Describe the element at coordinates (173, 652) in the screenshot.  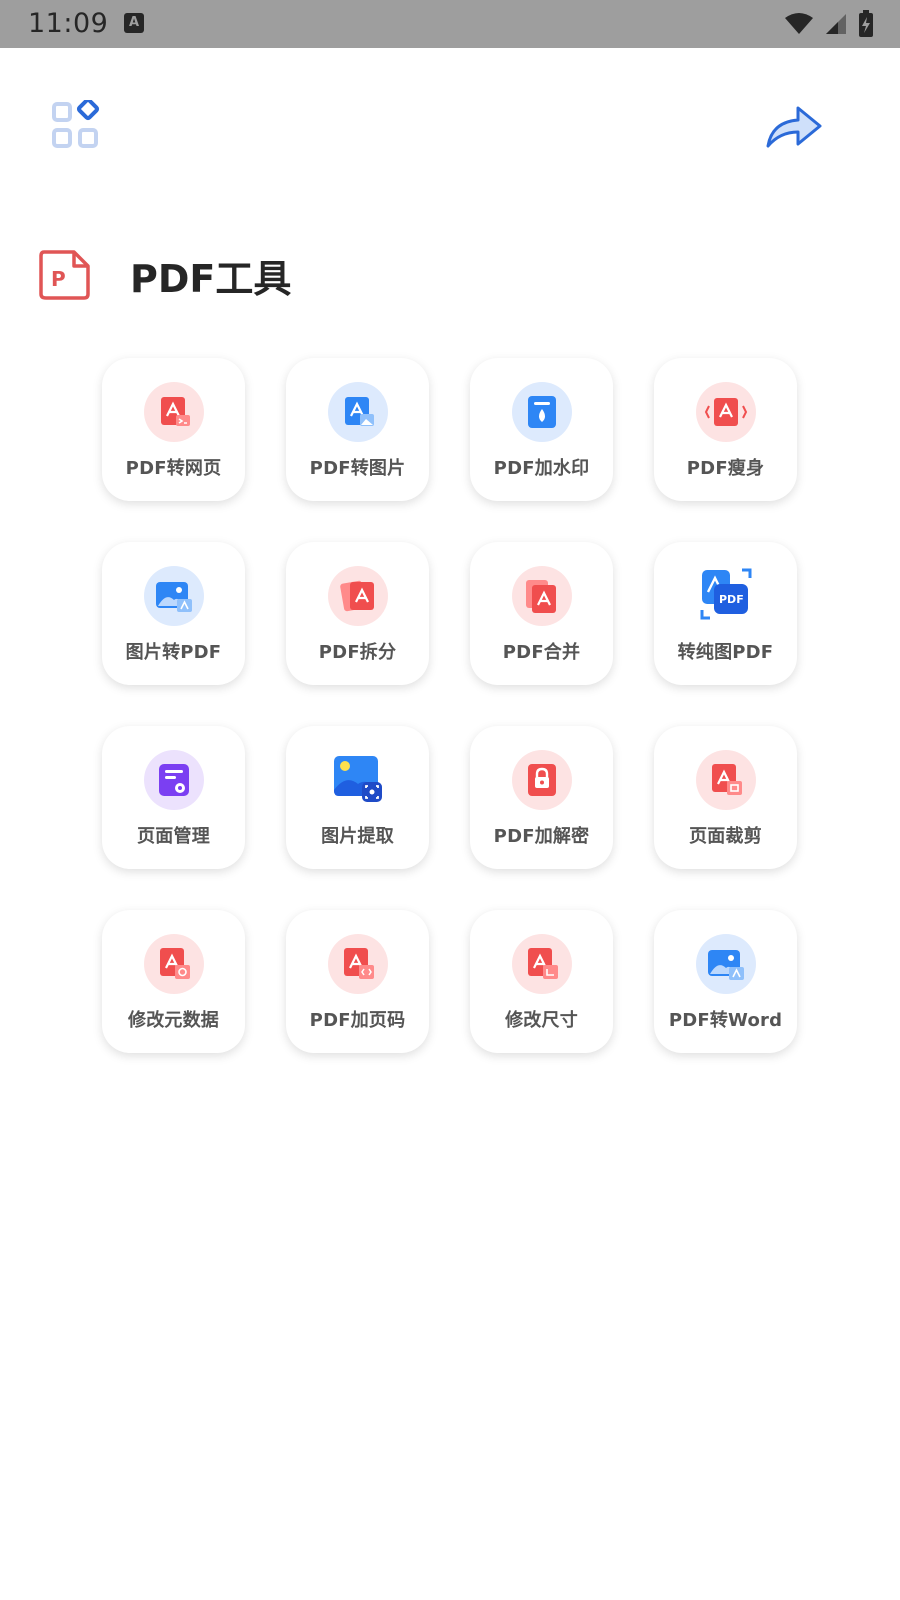
I see `tool-label: 图片转PDF` at that location.